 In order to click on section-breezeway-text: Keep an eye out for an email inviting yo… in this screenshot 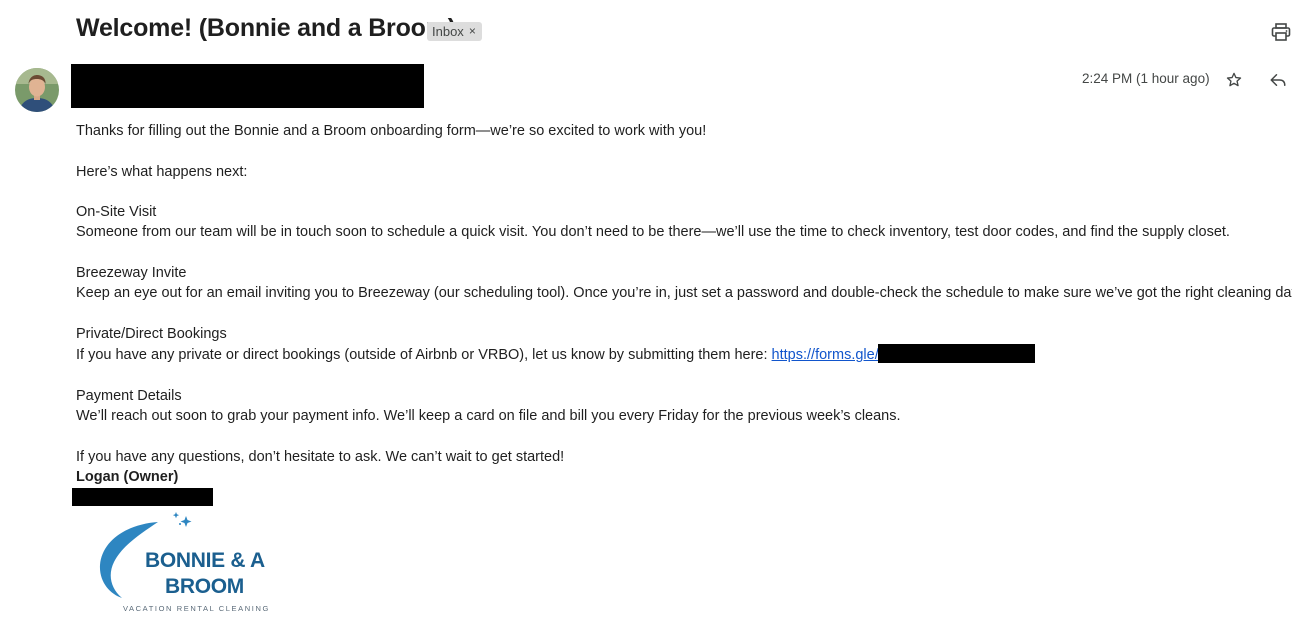, I will do `click(684, 293)`.